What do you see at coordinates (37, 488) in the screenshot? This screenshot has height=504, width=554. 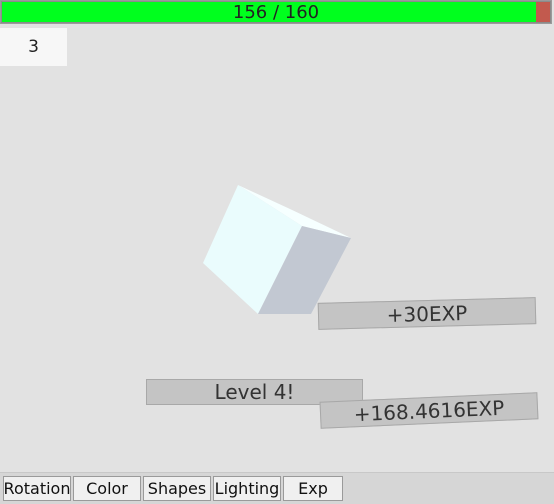 I see `rotation-button: Rotation` at bounding box center [37, 488].